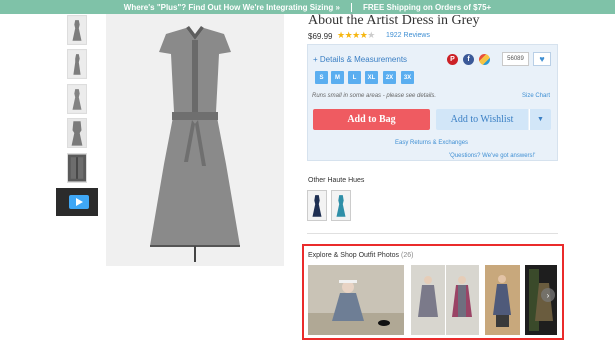 This screenshot has height=344, width=615. Describe the element at coordinates (427, 7) in the screenshot. I see `free-shipping-text: FREE Shipping on Orders of $75+` at that location.